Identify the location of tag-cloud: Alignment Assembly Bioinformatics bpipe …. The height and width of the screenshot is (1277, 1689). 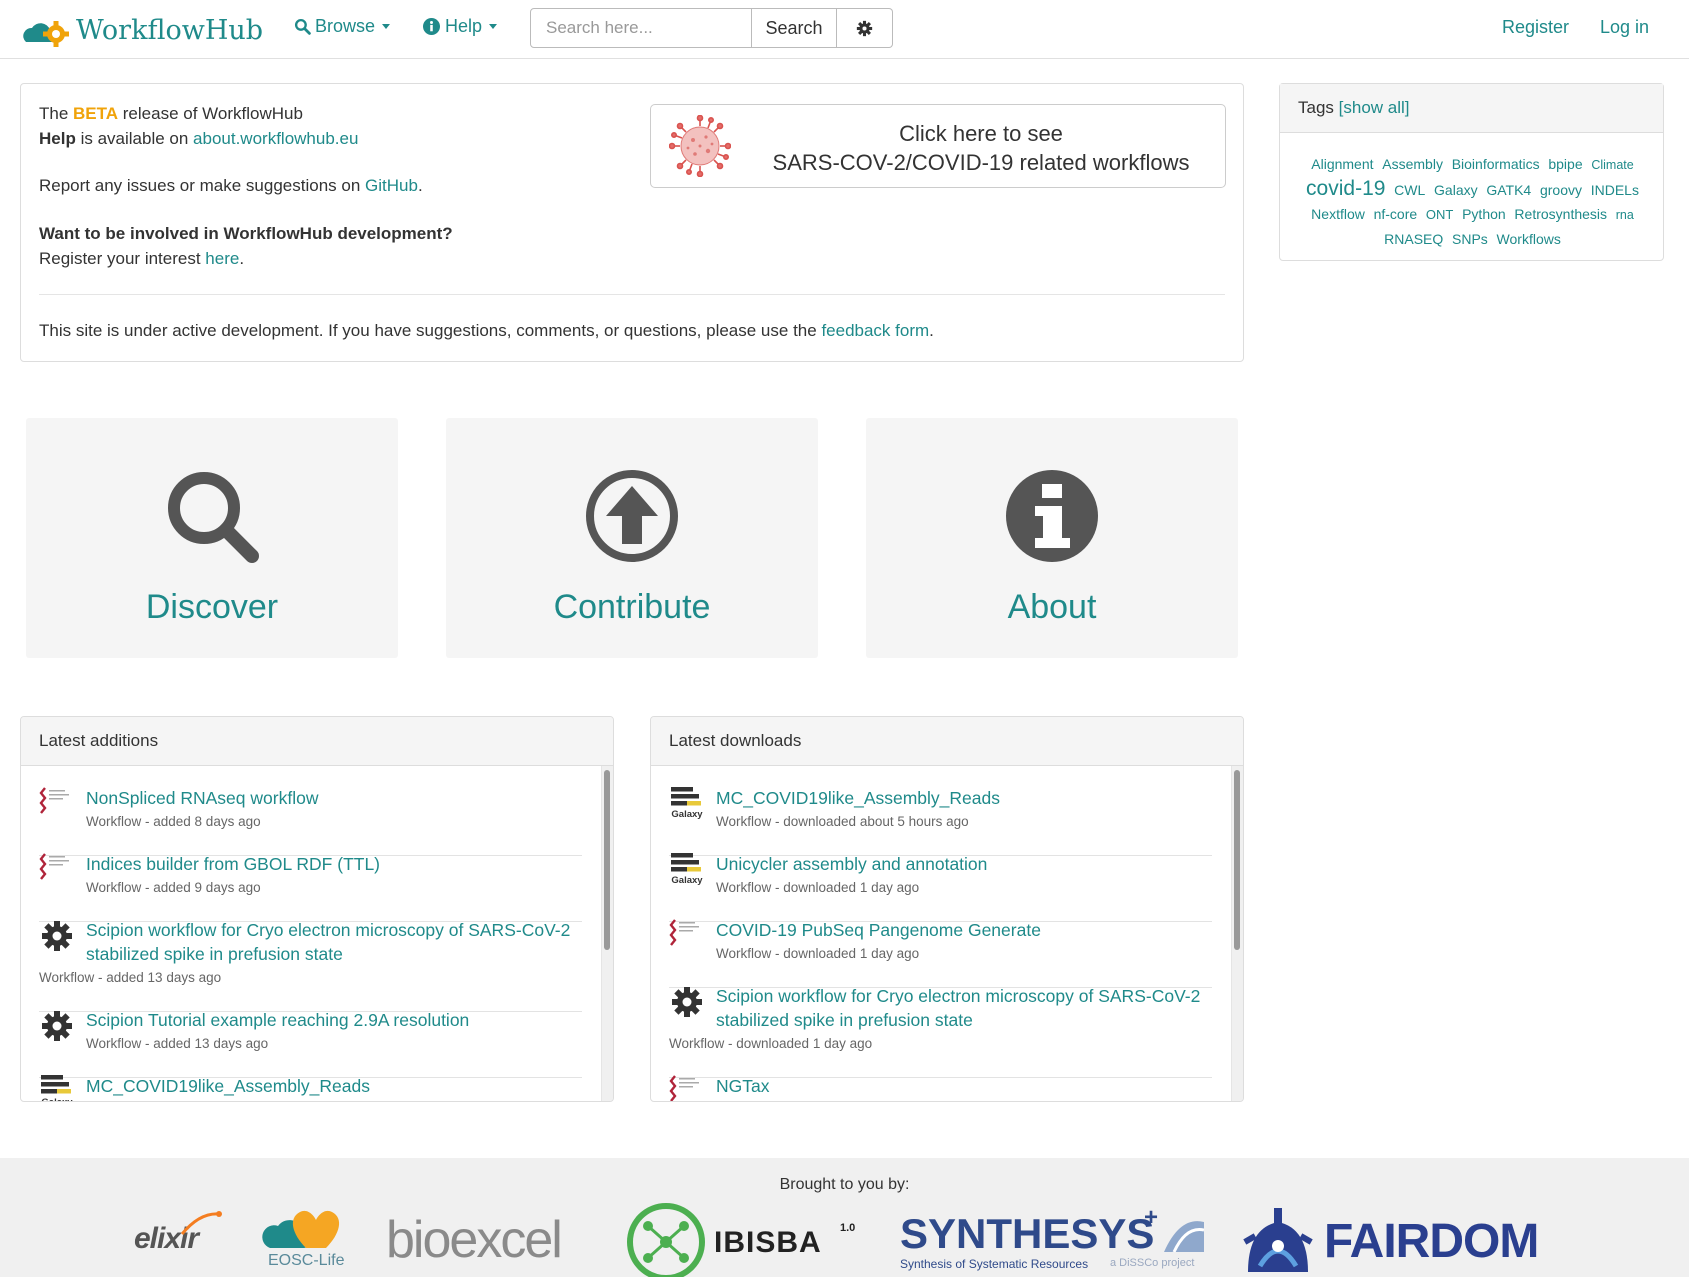
(1472, 201).